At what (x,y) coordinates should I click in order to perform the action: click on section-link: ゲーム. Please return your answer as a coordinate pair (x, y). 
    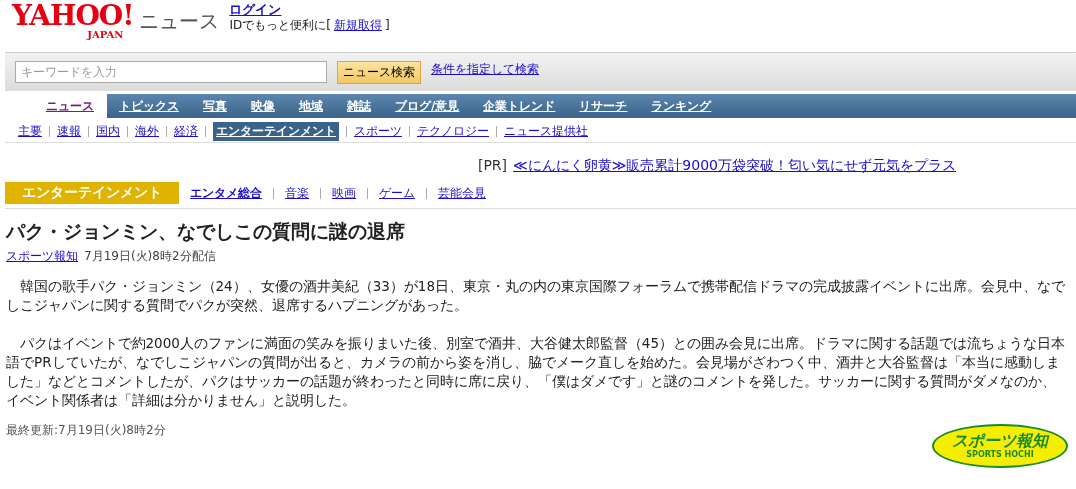
    Looking at the image, I should click on (397, 193).